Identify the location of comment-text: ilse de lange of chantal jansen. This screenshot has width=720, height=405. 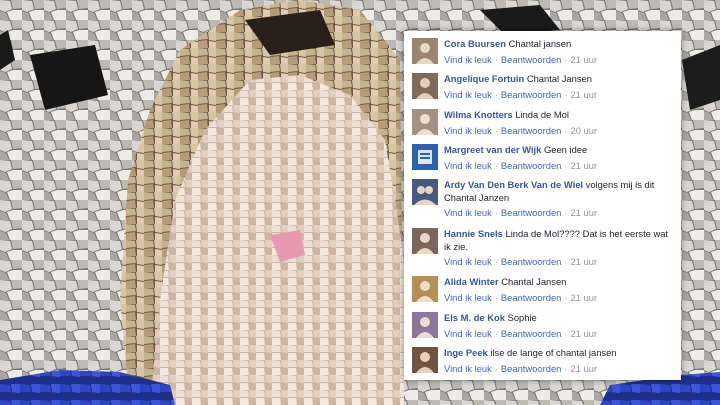
(553, 352).